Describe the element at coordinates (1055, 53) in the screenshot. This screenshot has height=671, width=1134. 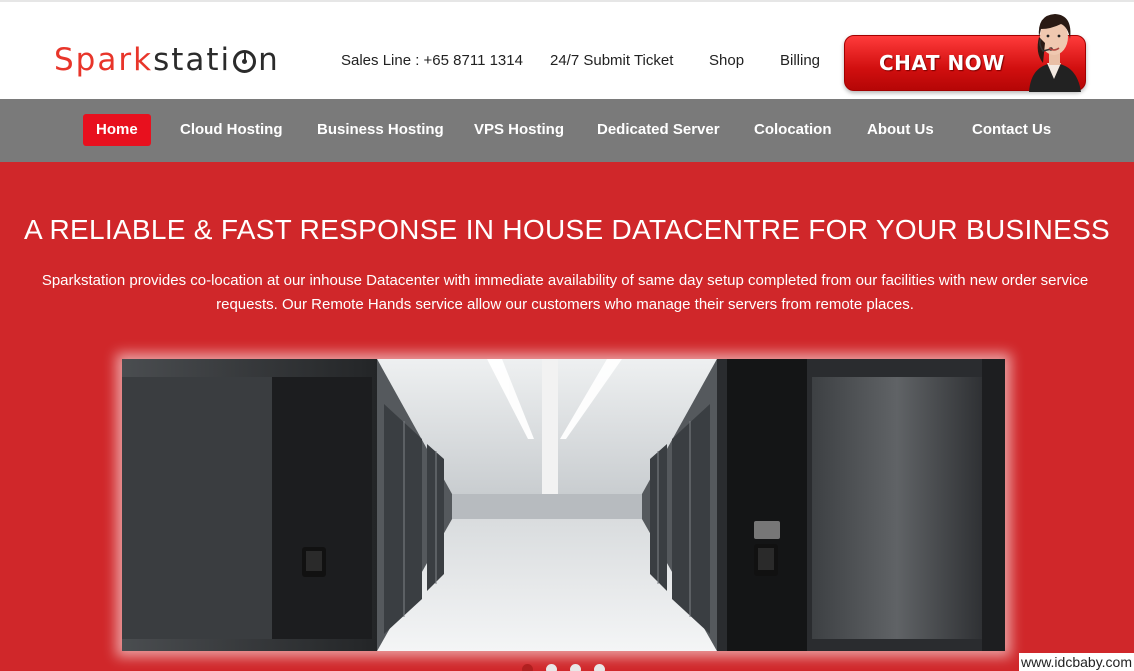
I see `support-agent-icon` at that location.